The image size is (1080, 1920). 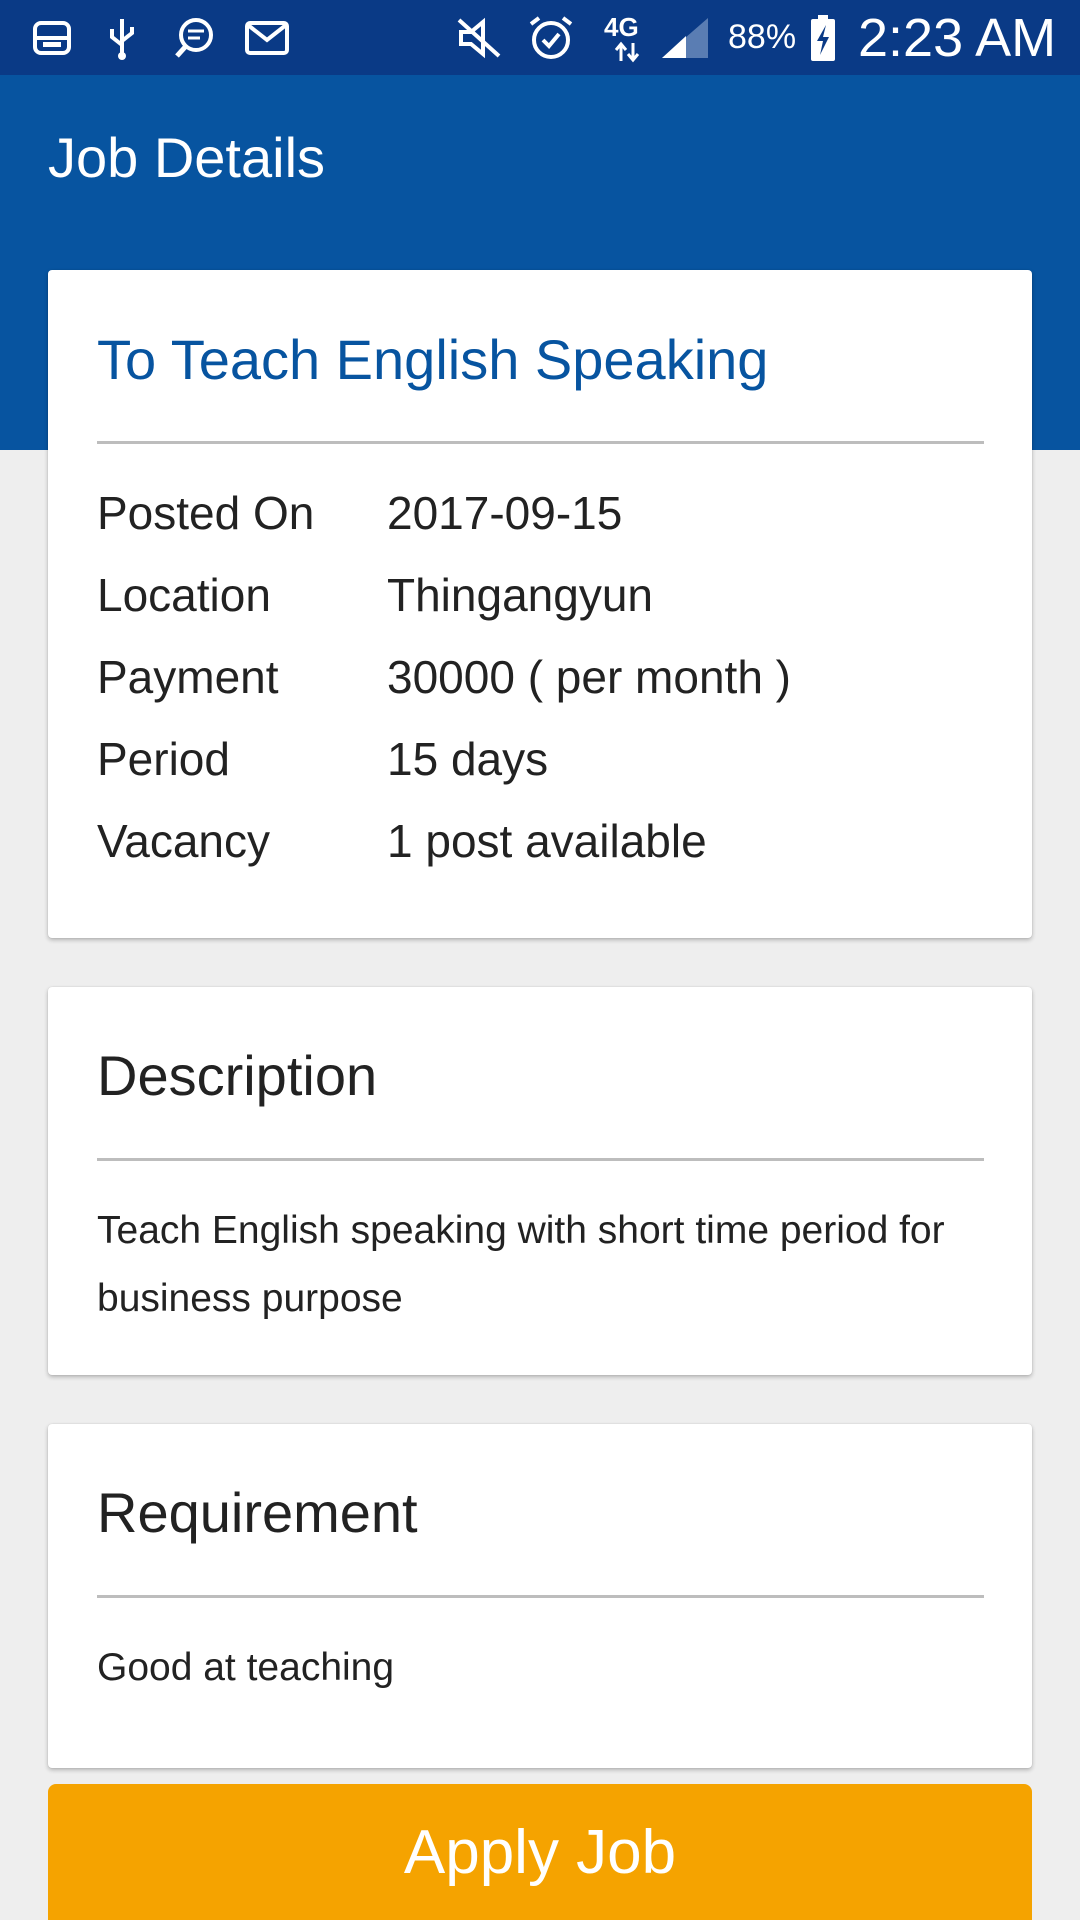 What do you see at coordinates (762, 37) in the screenshot?
I see `battery-percent: 88%` at bounding box center [762, 37].